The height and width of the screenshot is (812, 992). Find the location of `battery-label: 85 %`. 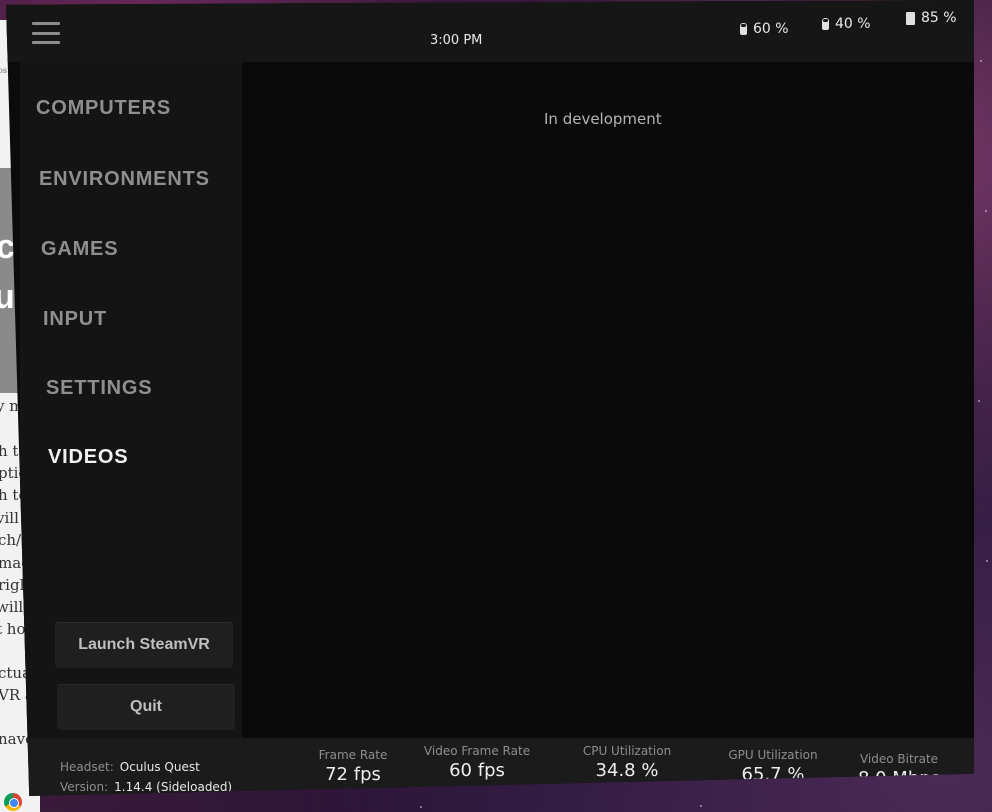

battery-label: 85 % is located at coordinates (939, 18).